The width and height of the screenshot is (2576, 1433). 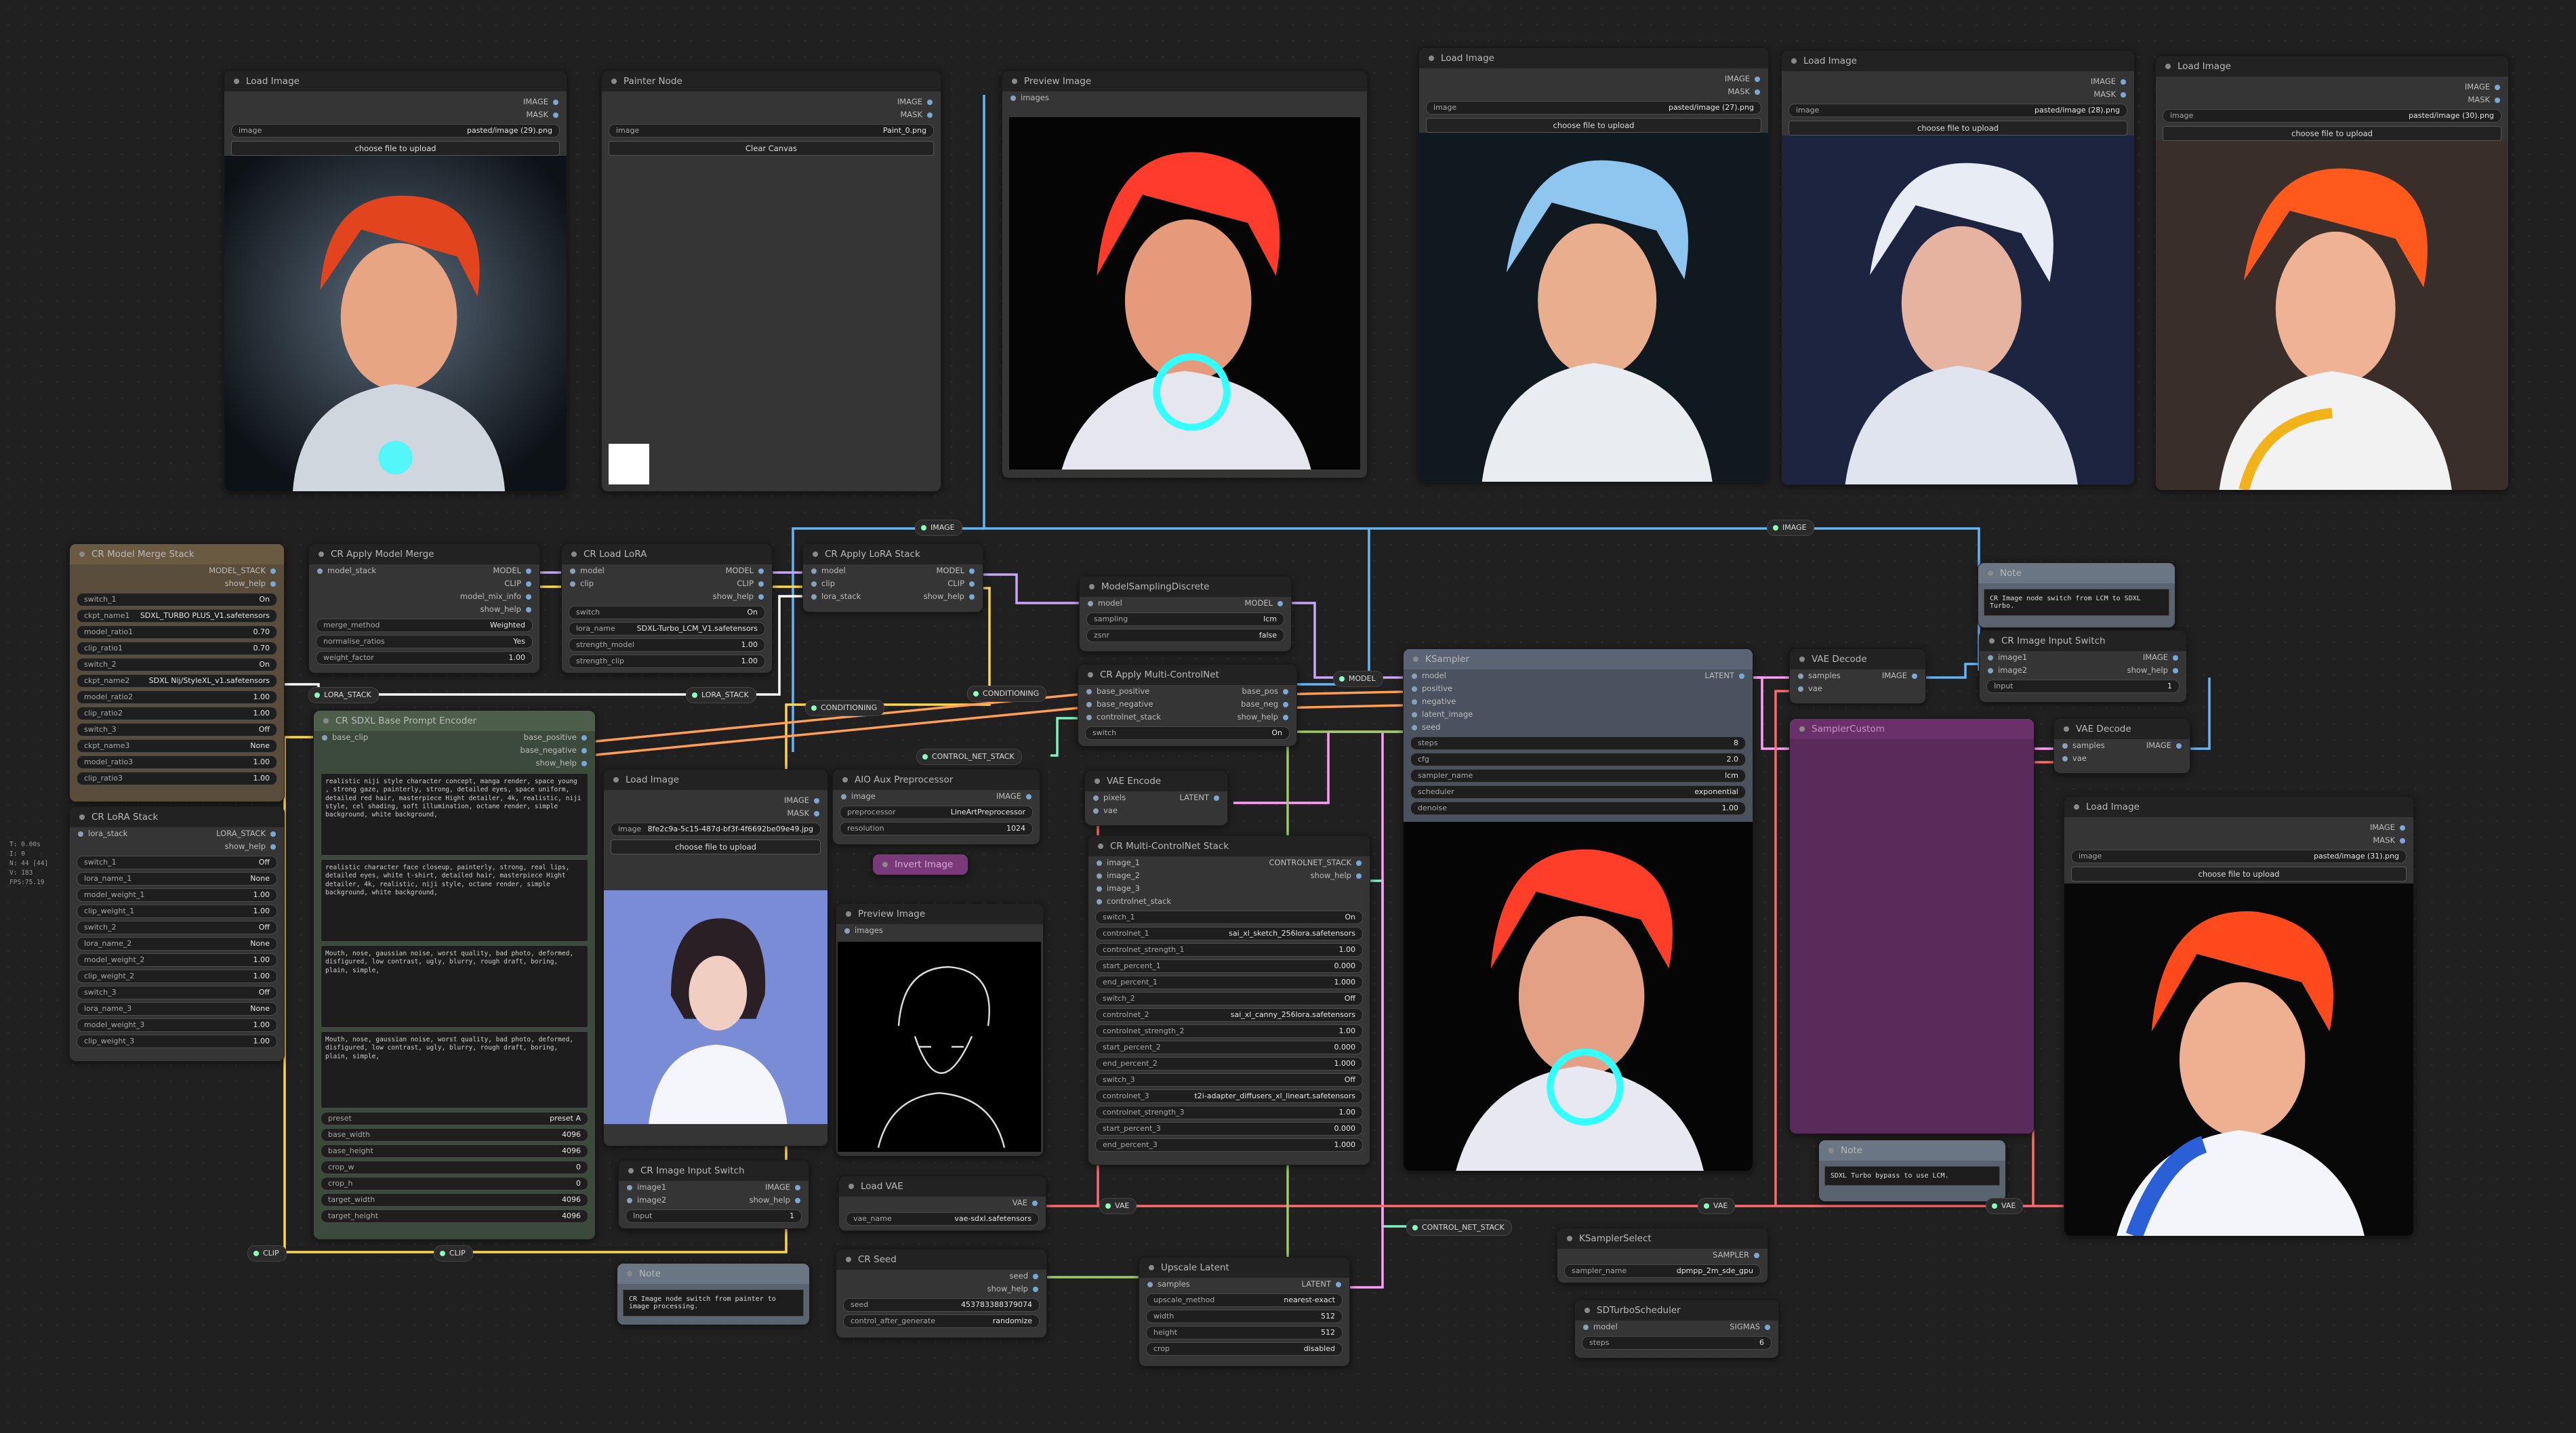 I want to click on vae-encode-node: VAE Encode pixels vae LATENT, so click(x=1156, y=798).